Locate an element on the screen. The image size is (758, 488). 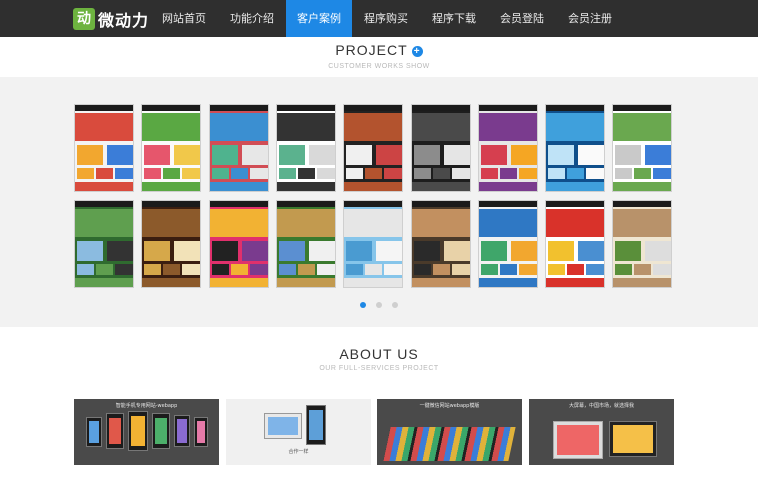
carousel-dots is located at coordinates (379, 305).